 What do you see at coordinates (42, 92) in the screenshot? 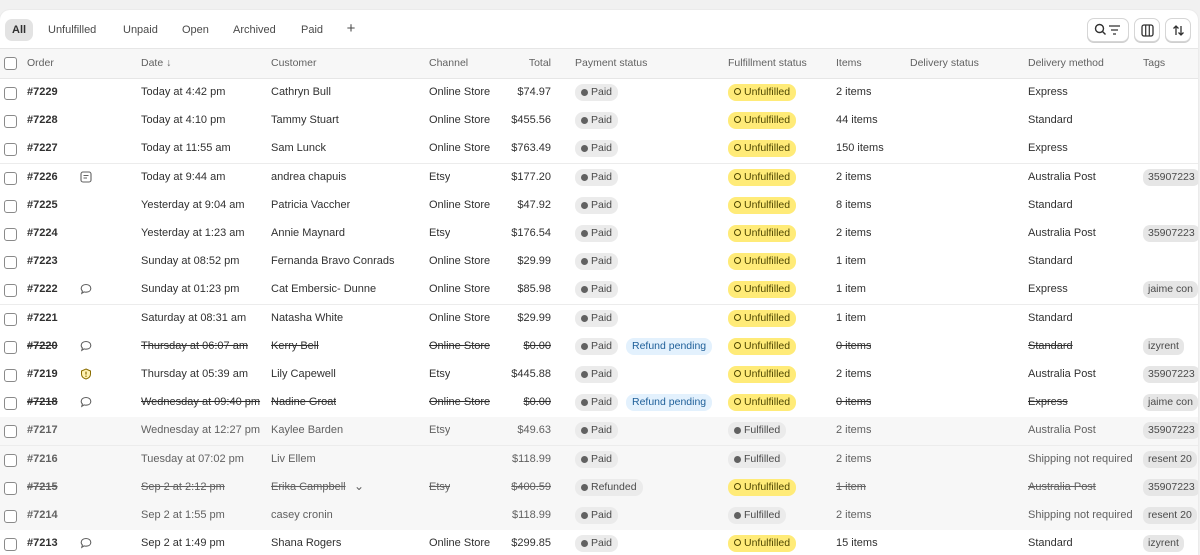
I see `order-number: #7229` at bounding box center [42, 92].